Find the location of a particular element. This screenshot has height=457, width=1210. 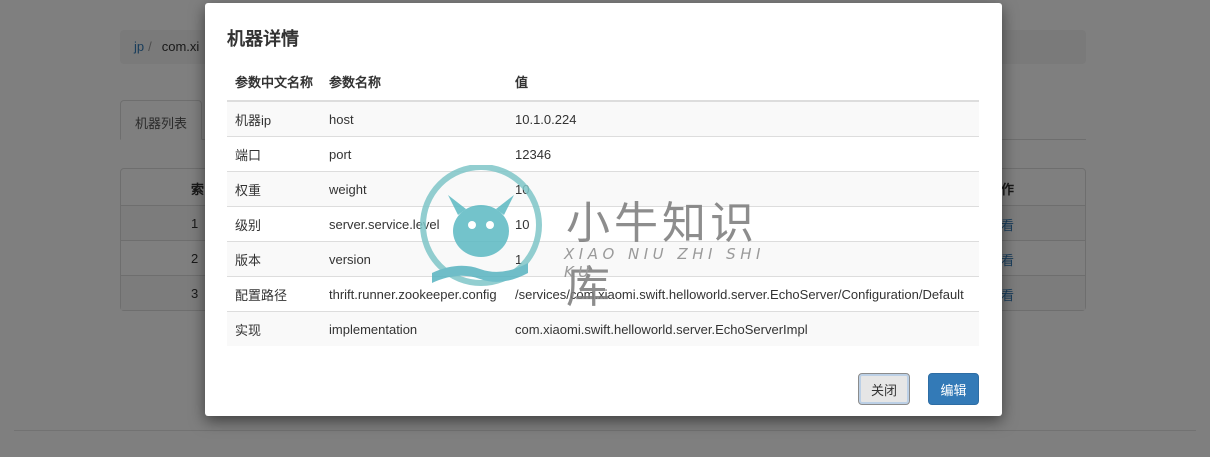

cell-name: weight is located at coordinates (414, 189).